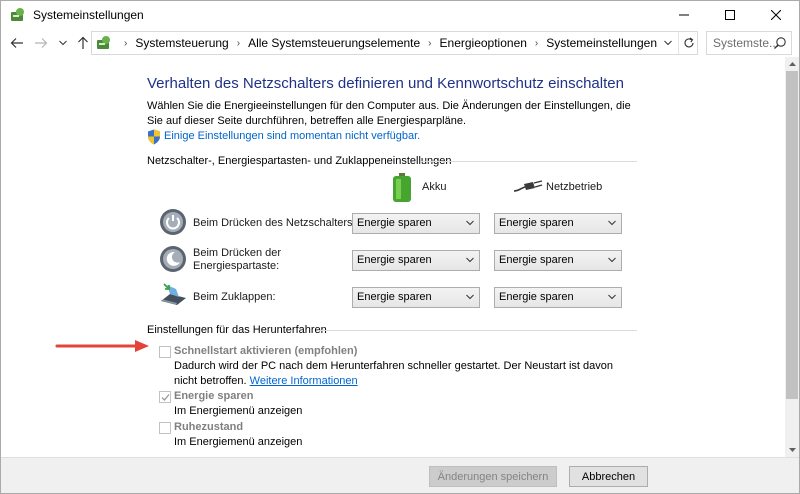  I want to click on maximize-icon, so click(730, 15).